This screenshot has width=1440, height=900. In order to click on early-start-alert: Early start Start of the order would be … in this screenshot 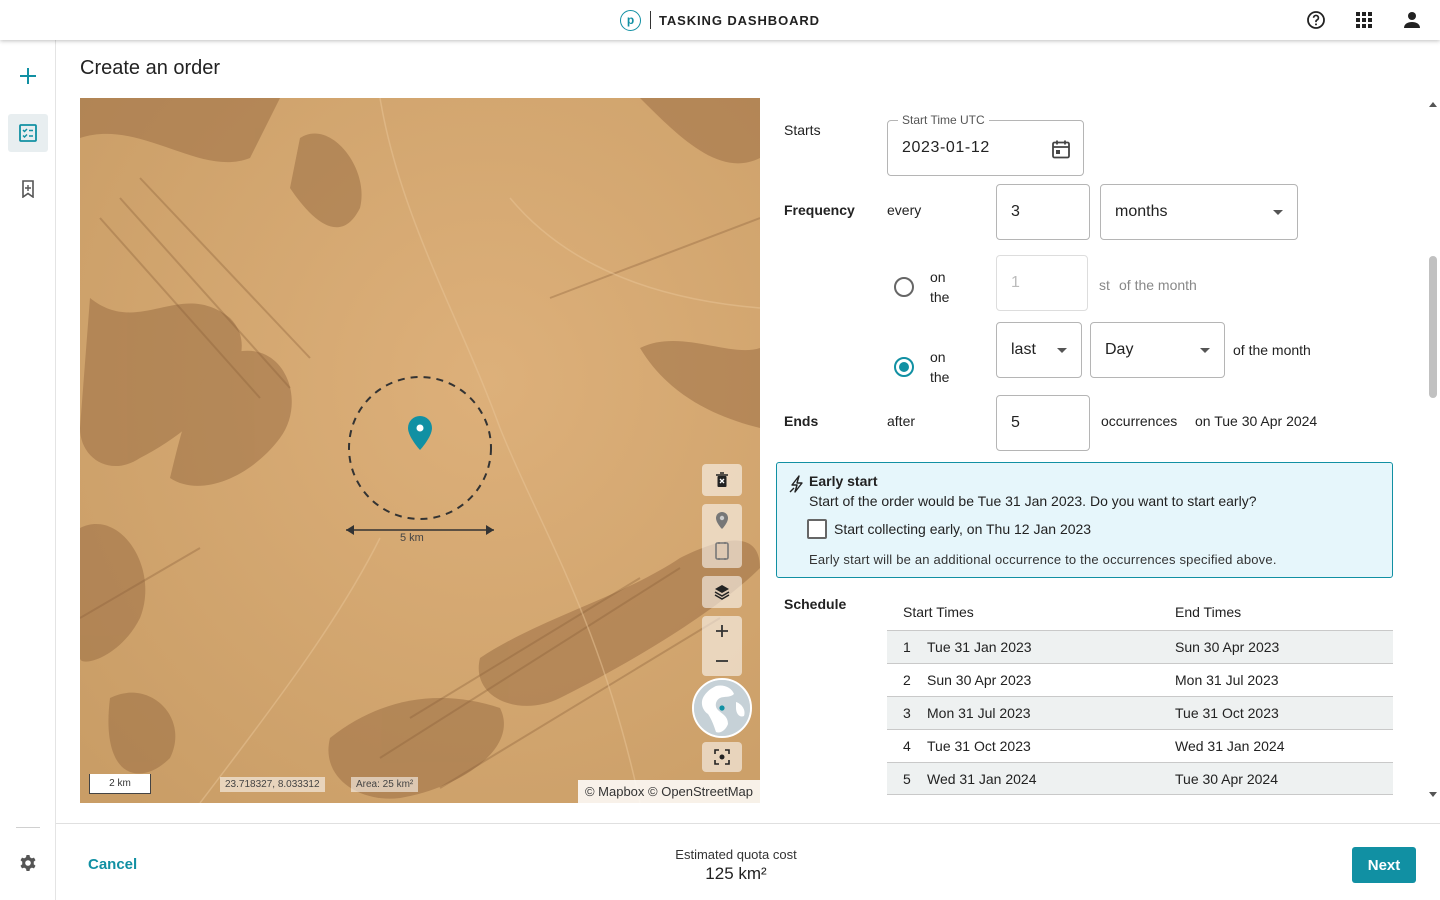, I will do `click(1084, 520)`.